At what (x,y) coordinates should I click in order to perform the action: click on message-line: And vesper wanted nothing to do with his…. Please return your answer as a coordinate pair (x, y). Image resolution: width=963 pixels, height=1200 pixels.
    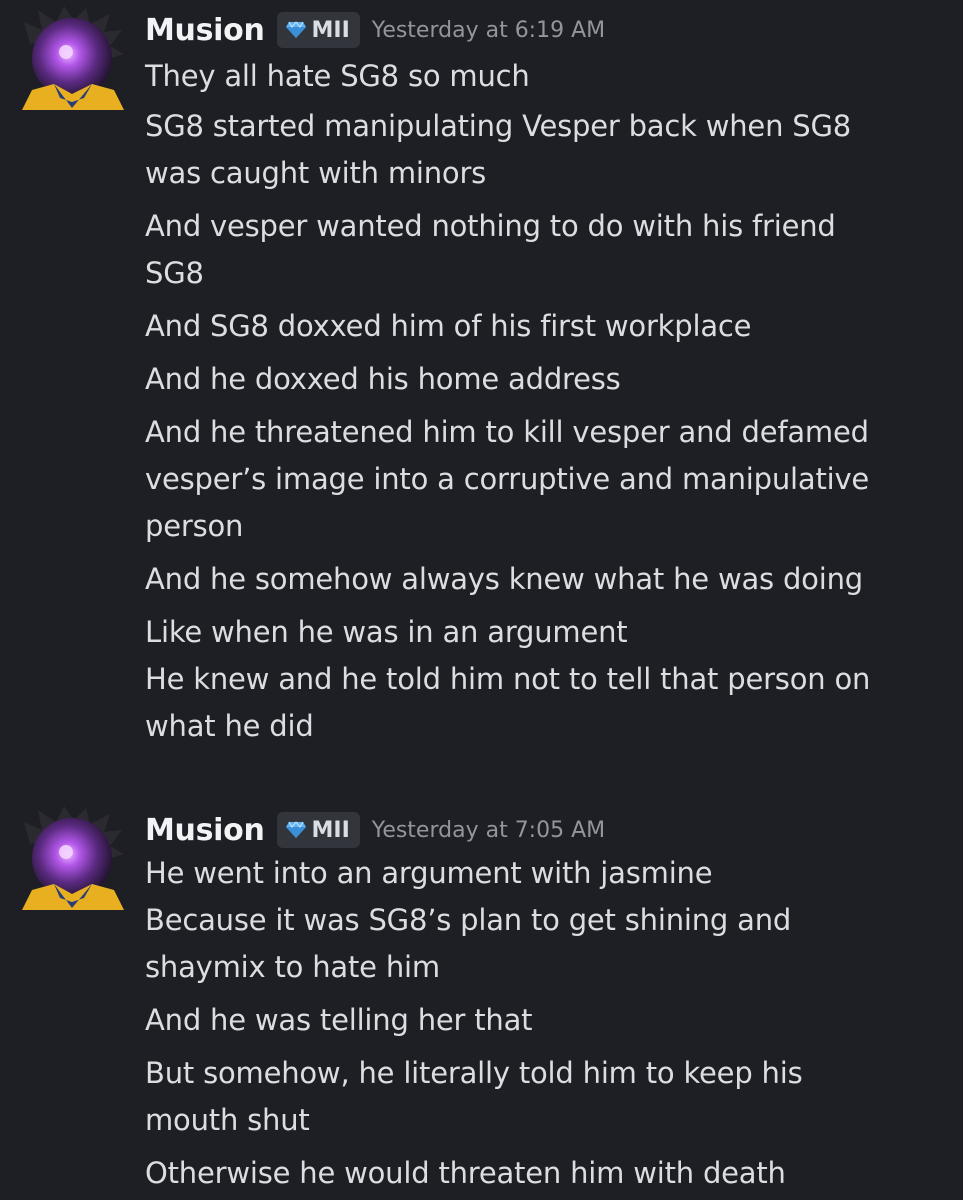
    Looking at the image, I should click on (490, 226).